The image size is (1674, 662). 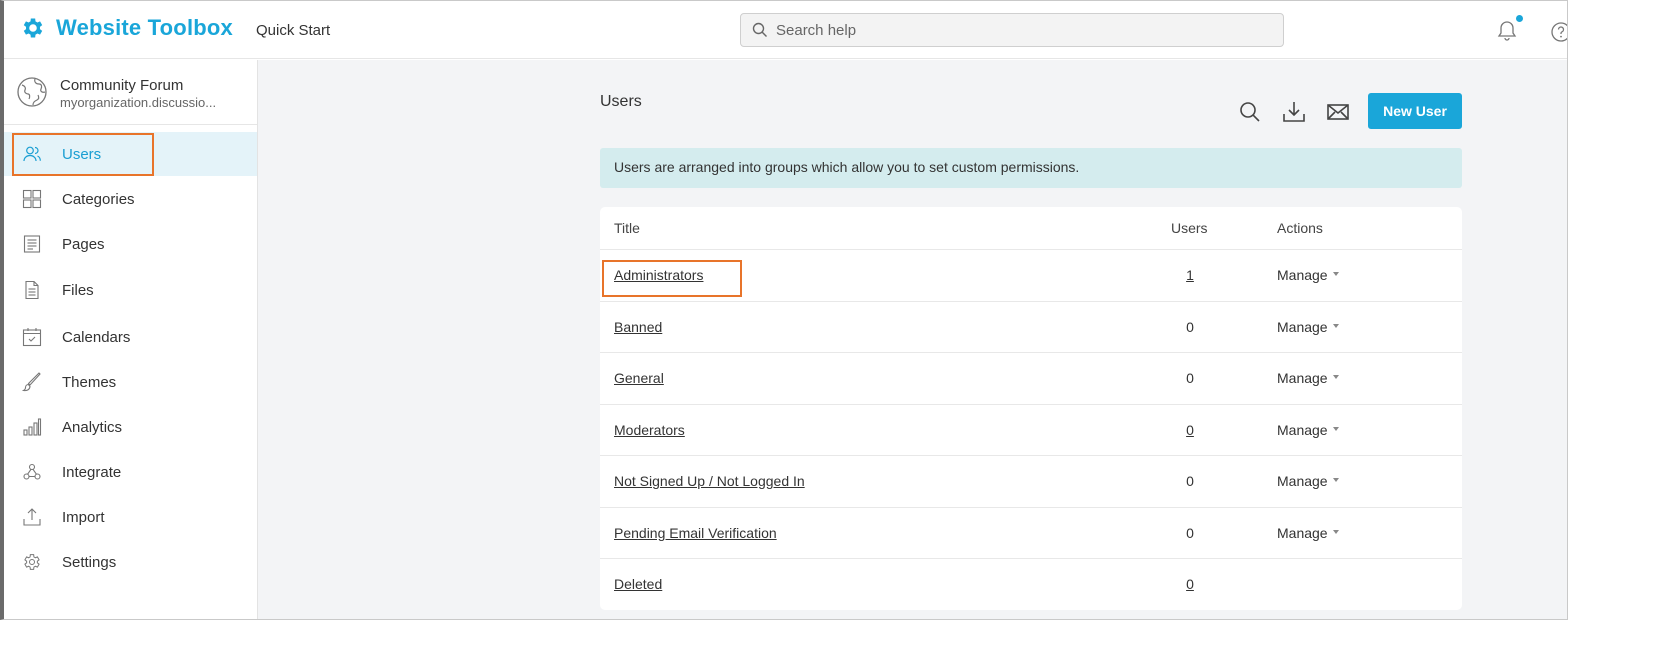 I want to click on brush-icon, so click(x=31, y=382).